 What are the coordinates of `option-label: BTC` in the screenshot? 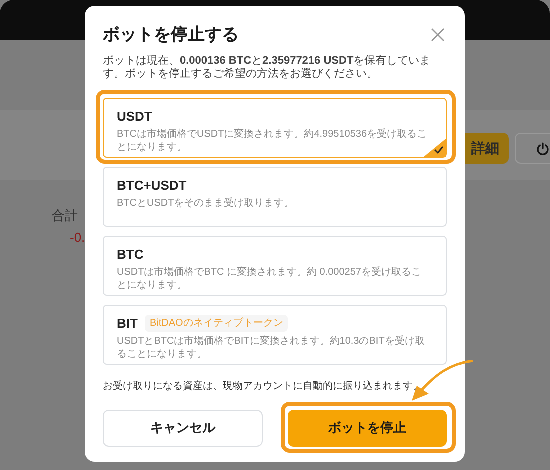 It's located at (130, 255).